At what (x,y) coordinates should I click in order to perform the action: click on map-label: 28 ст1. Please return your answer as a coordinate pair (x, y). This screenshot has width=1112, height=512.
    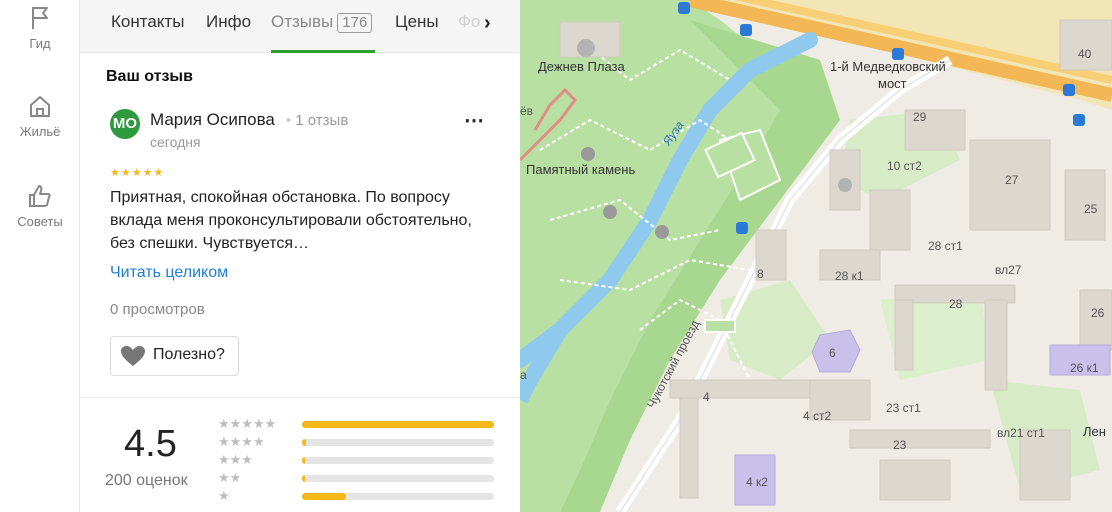
    Looking at the image, I should click on (945, 246).